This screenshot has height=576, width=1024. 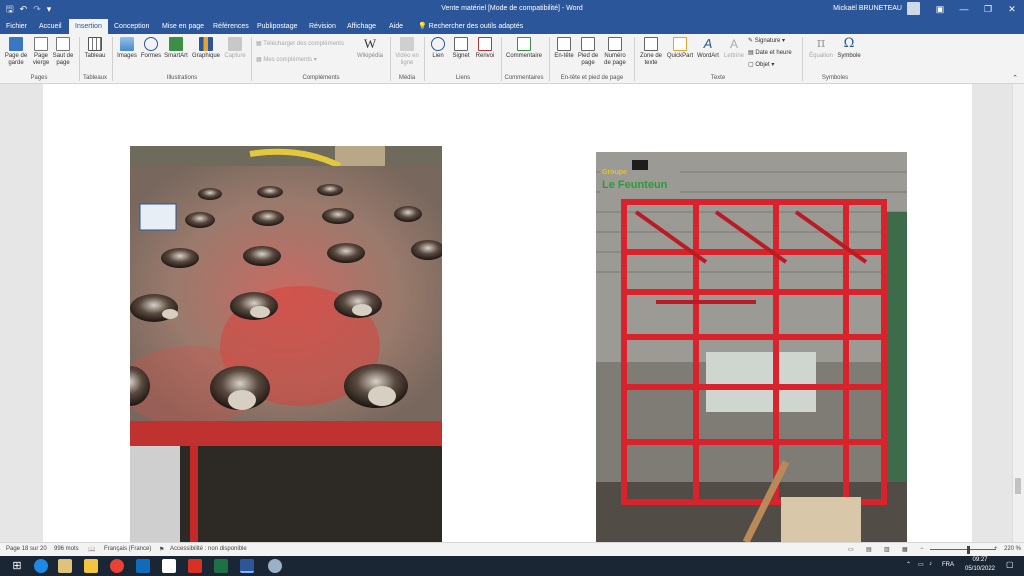 I want to click on tab-aide: Aide, so click(x=396, y=26).